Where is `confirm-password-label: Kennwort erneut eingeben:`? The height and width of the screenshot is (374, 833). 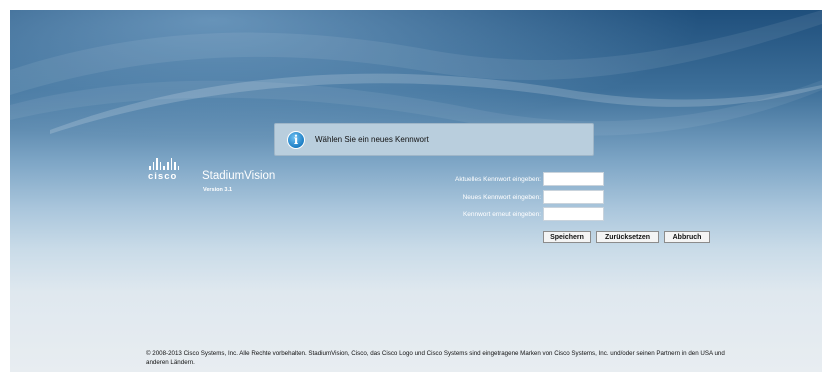 confirm-password-label: Kennwort erneut eingeben: is located at coordinates (501, 214).